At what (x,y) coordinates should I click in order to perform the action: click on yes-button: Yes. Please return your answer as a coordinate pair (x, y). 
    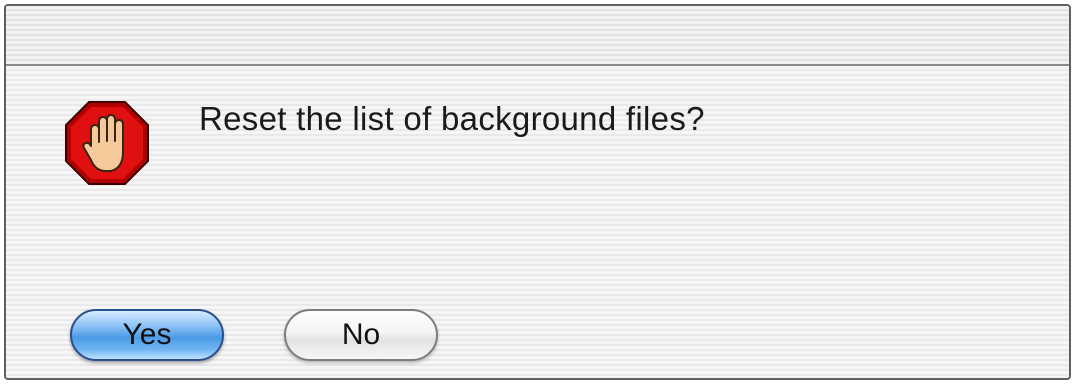
    Looking at the image, I should click on (147, 335).